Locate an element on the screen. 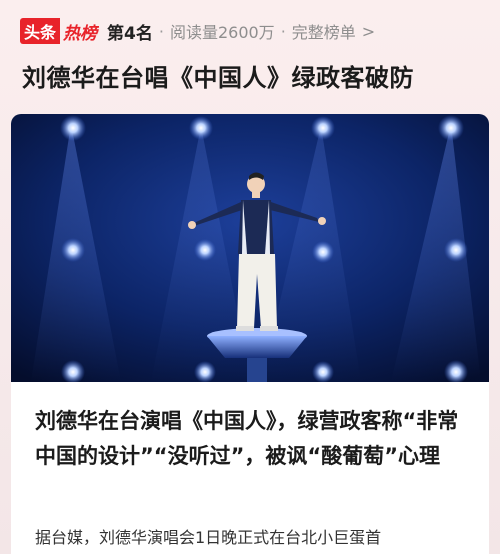  pedestal-stem is located at coordinates (257, 370).